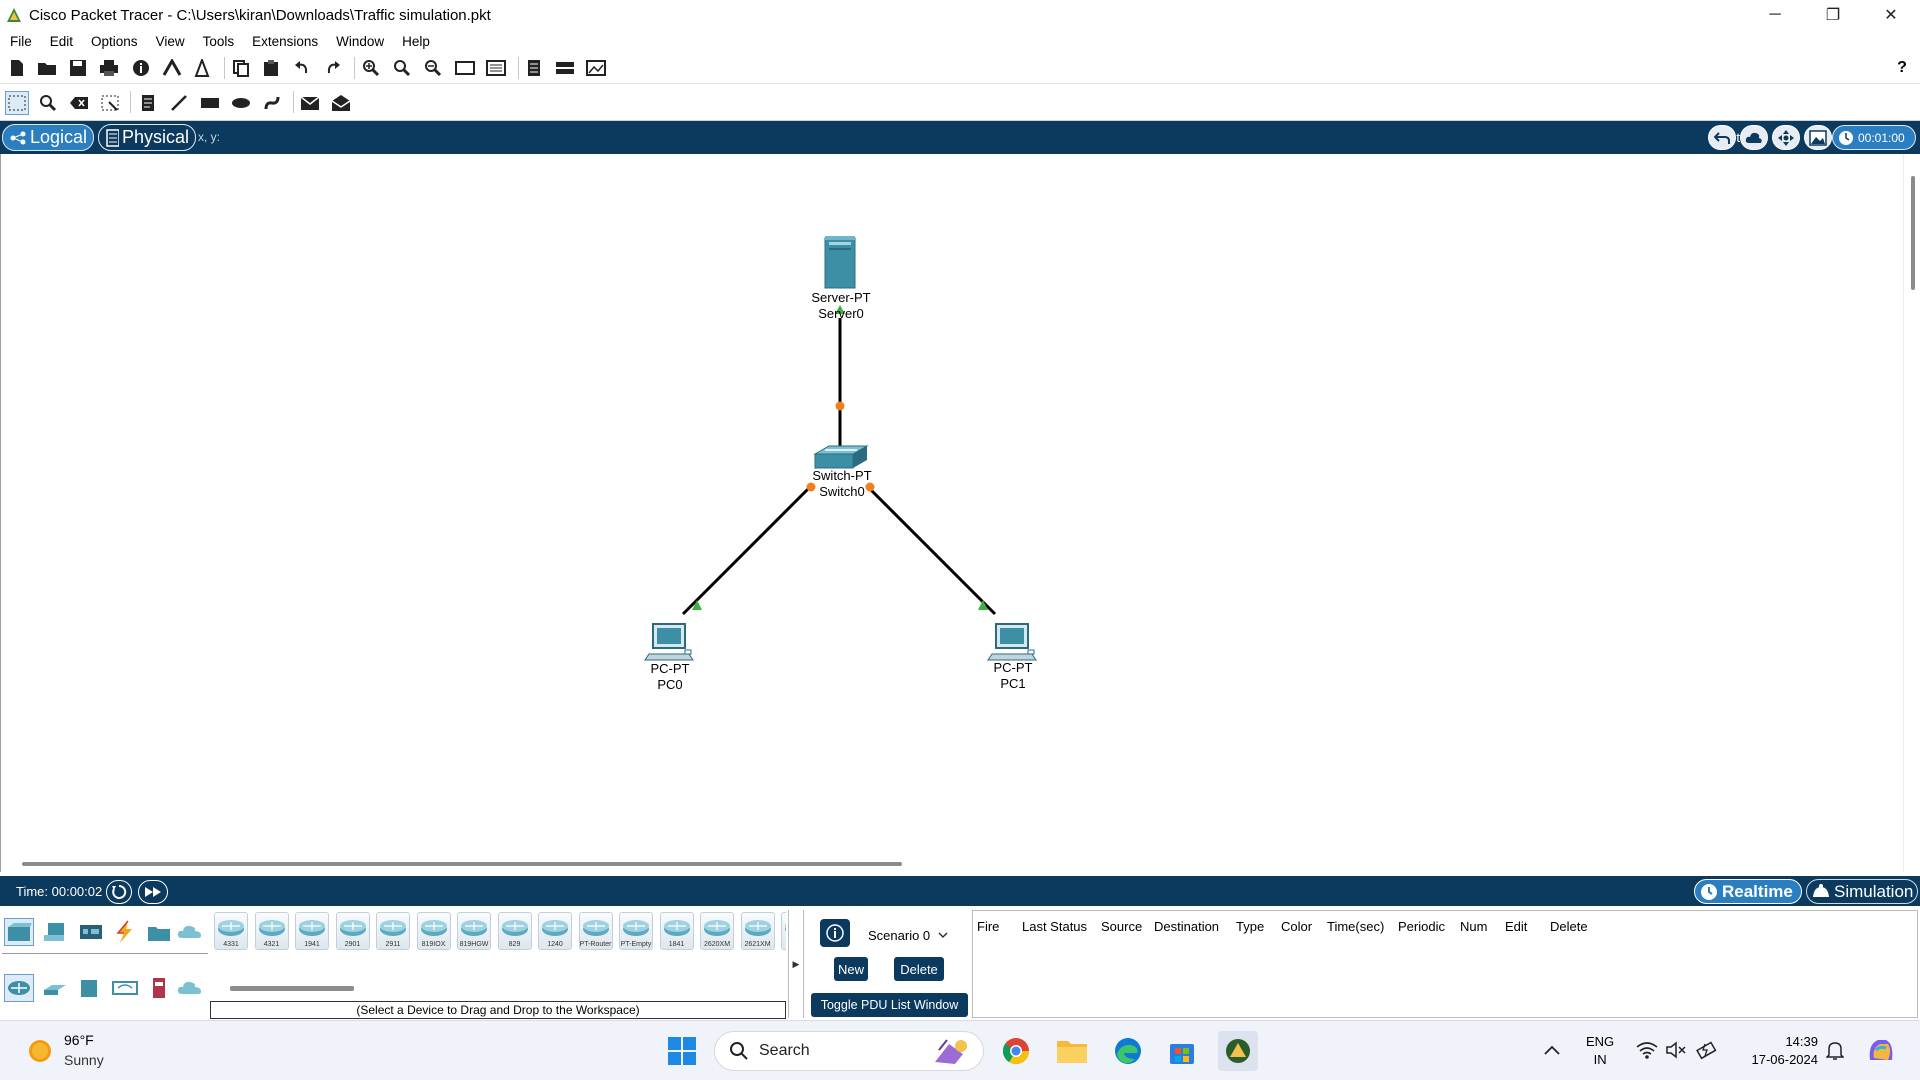  Describe the element at coordinates (210, 103) in the screenshot. I see `draw-rectangle-icon` at that location.